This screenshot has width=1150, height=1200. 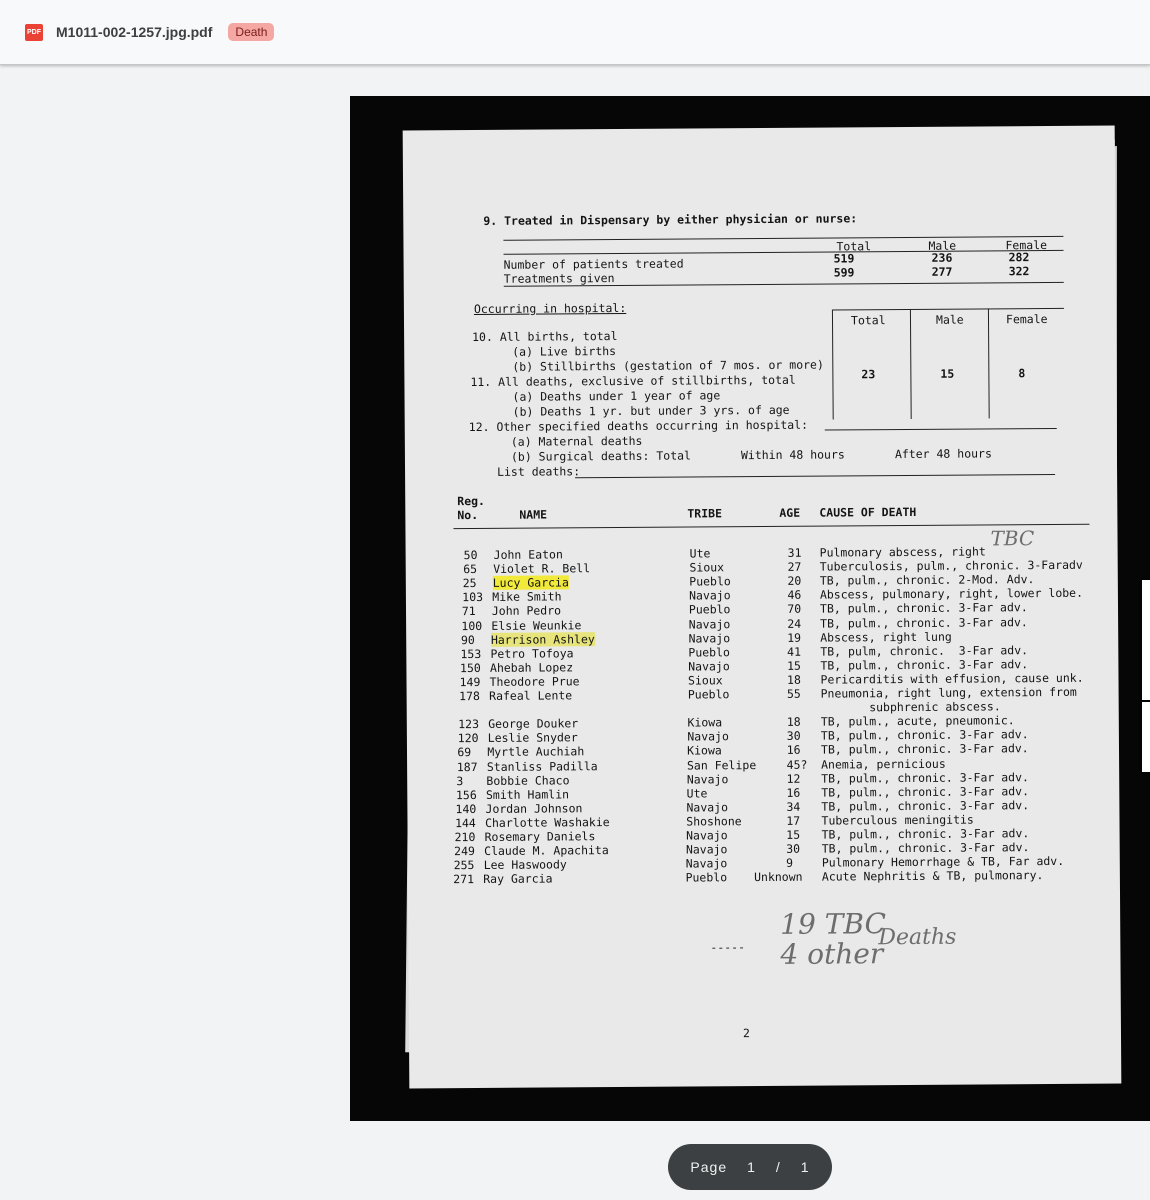 What do you see at coordinates (531, 667) in the screenshot?
I see `death-name: Ahebah Lopez` at bounding box center [531, 667].